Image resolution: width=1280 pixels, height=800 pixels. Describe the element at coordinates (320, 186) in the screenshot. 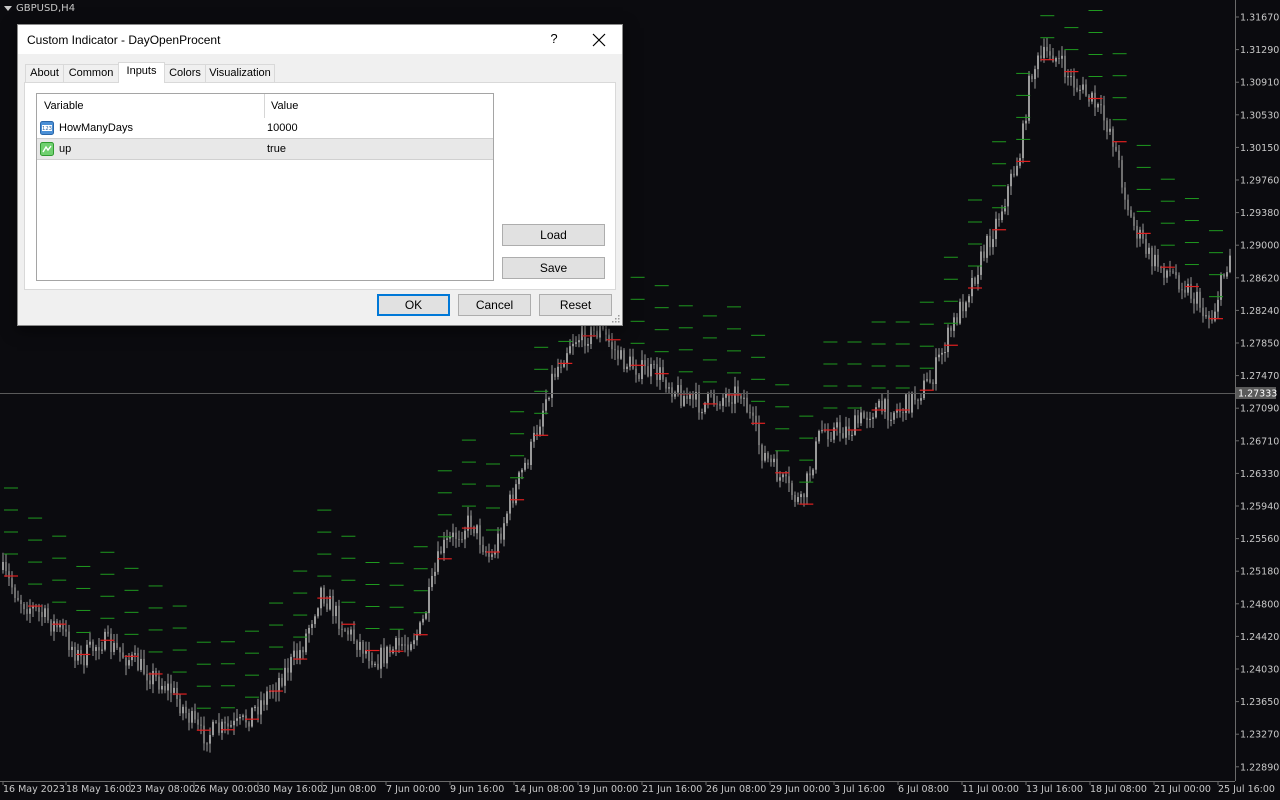

I see `inputs-panel: Variable Value 123 HowManyDays 10000 up` at that location.